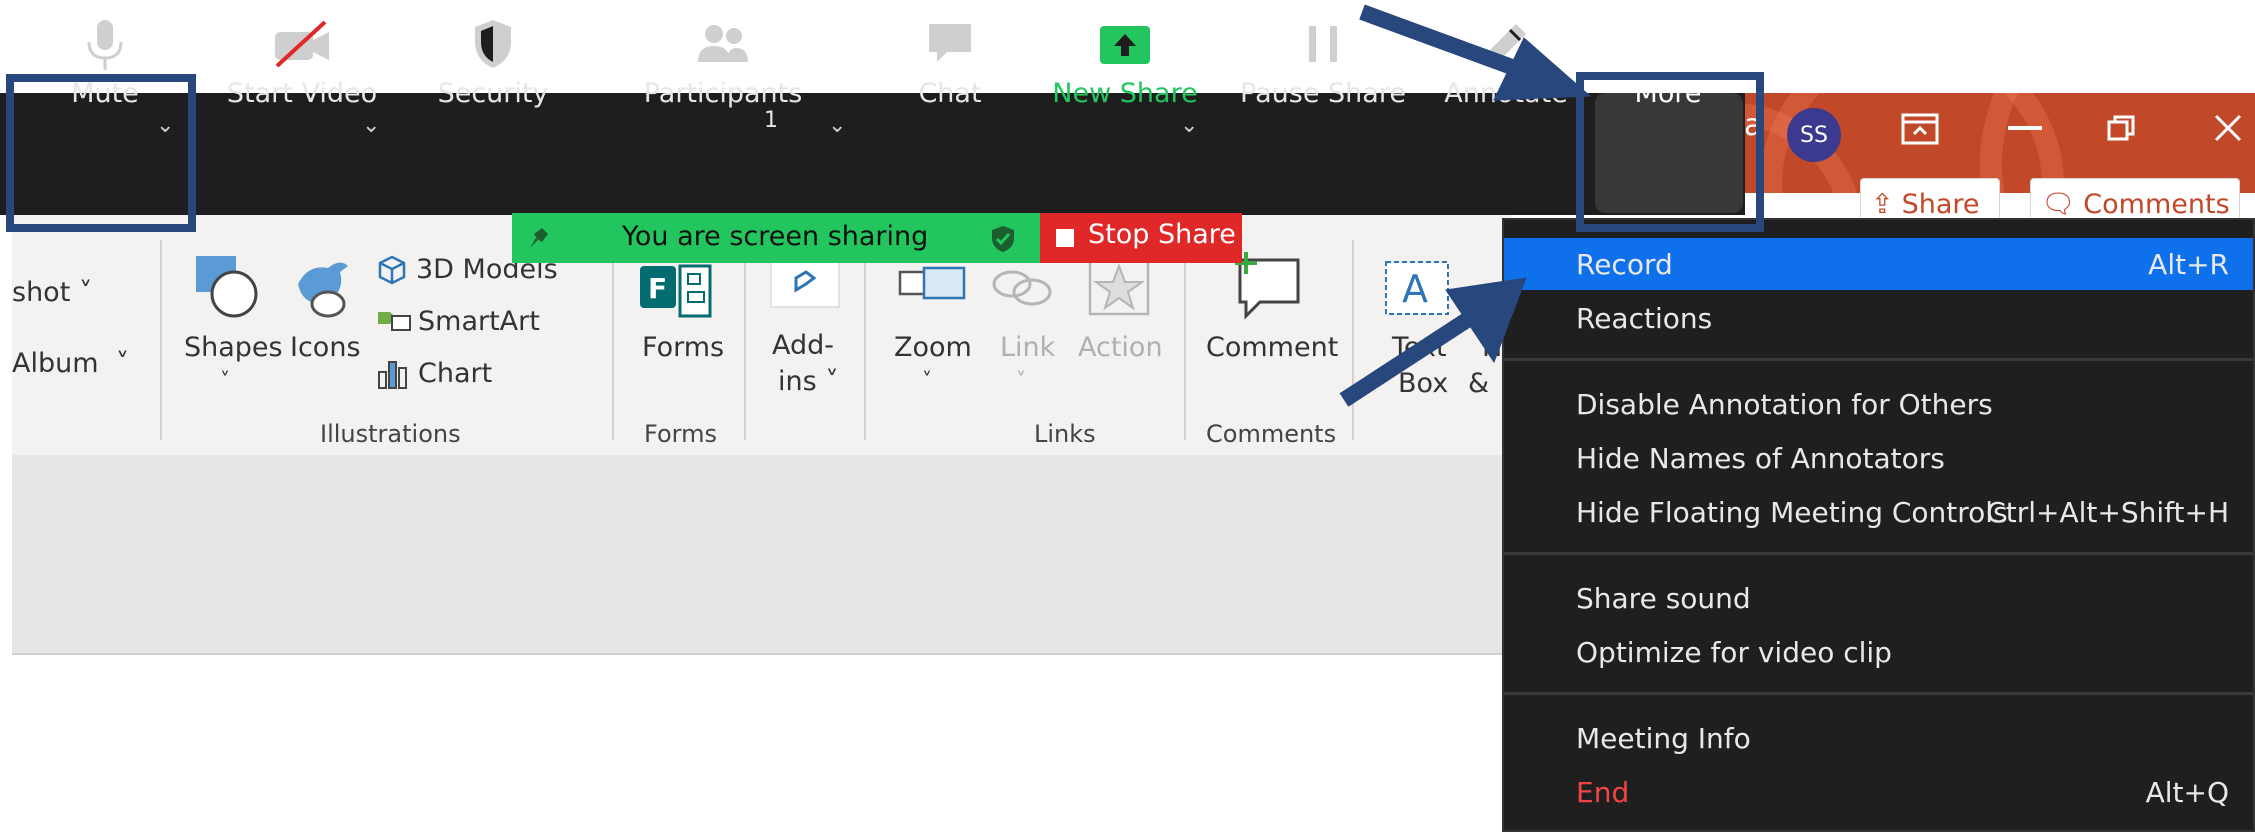  I want to click on arrow-to-record-icon, so click(1407, 359).